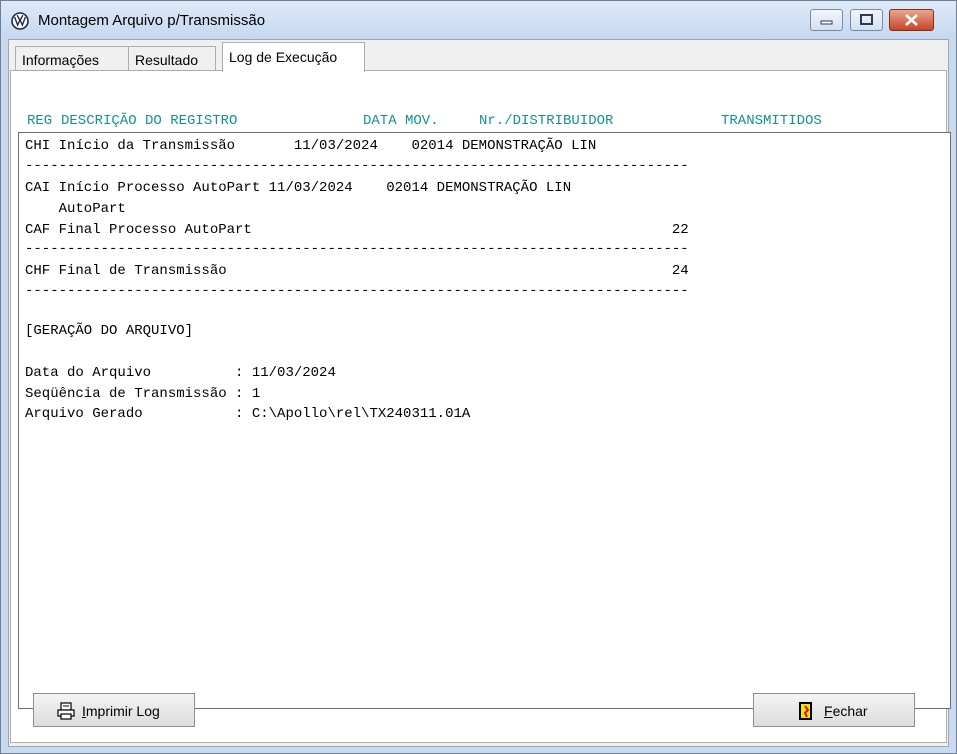 Image resolution: width=957 pixels, height=754 pixels. Describe the element at coordinates (72, 58) in the screenshot. I see `tab-informacoes: Informações` at that location.